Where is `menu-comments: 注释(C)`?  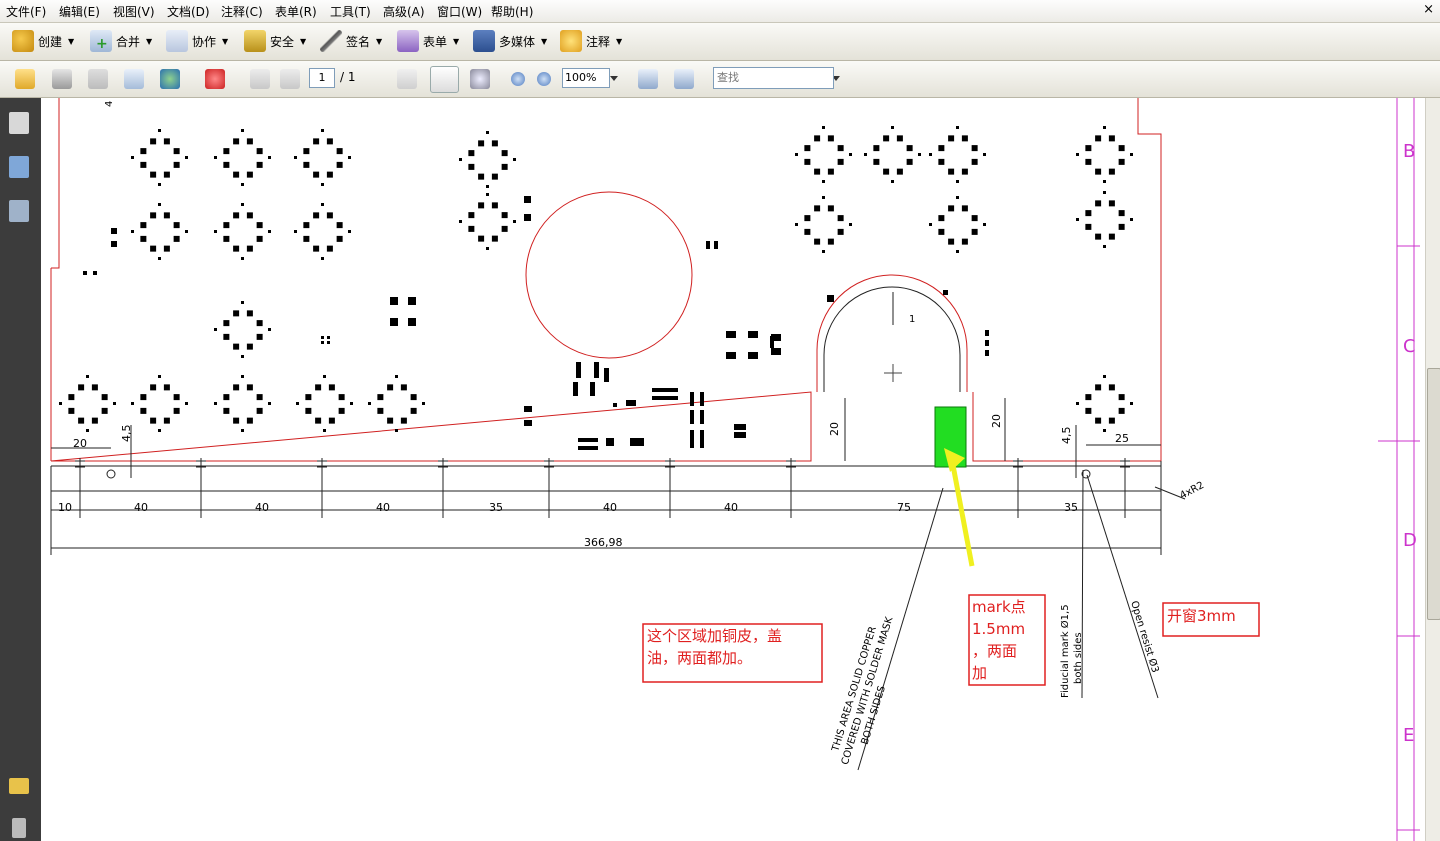
menu-comments: 注释(C) is located at coordinates (242, 11).